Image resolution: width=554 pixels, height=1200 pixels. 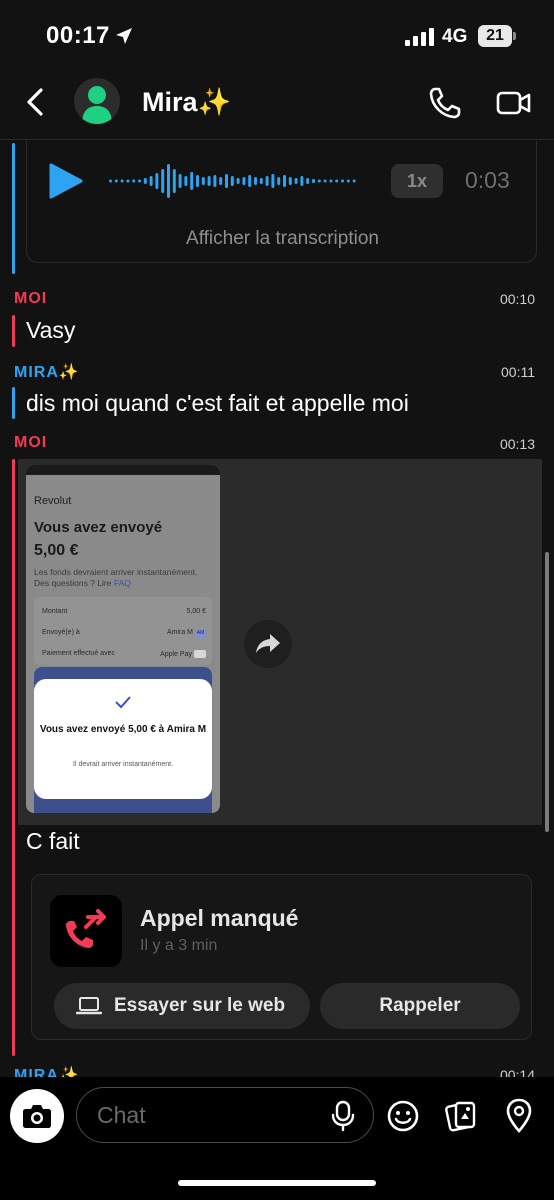 I want to click on thumb-title: Vous avez envoyé, so click(x=98, y=527).